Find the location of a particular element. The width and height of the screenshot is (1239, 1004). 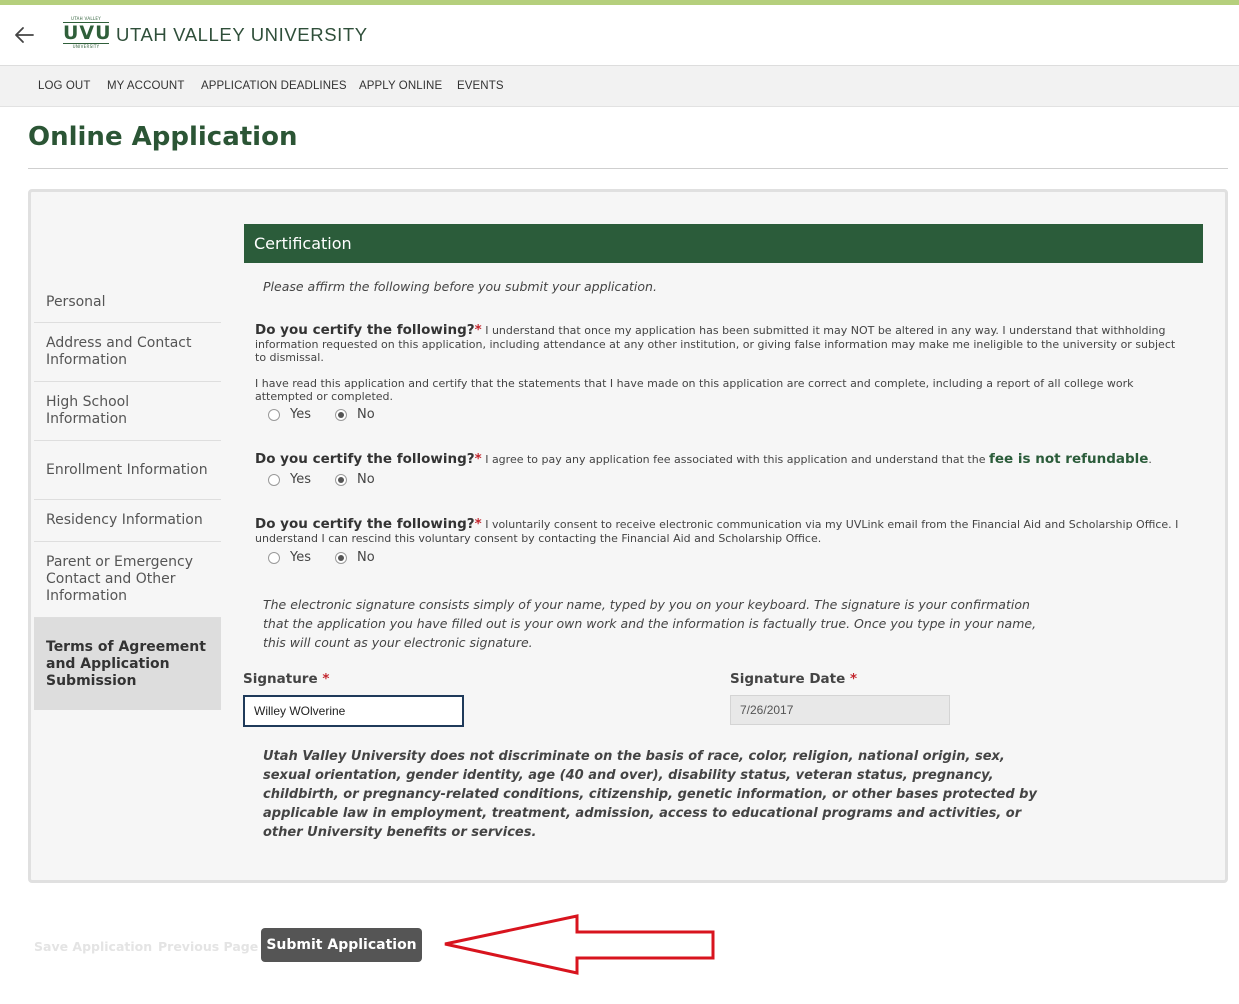

red-arrow-annotation-icon is located at coordinates (579, 944).